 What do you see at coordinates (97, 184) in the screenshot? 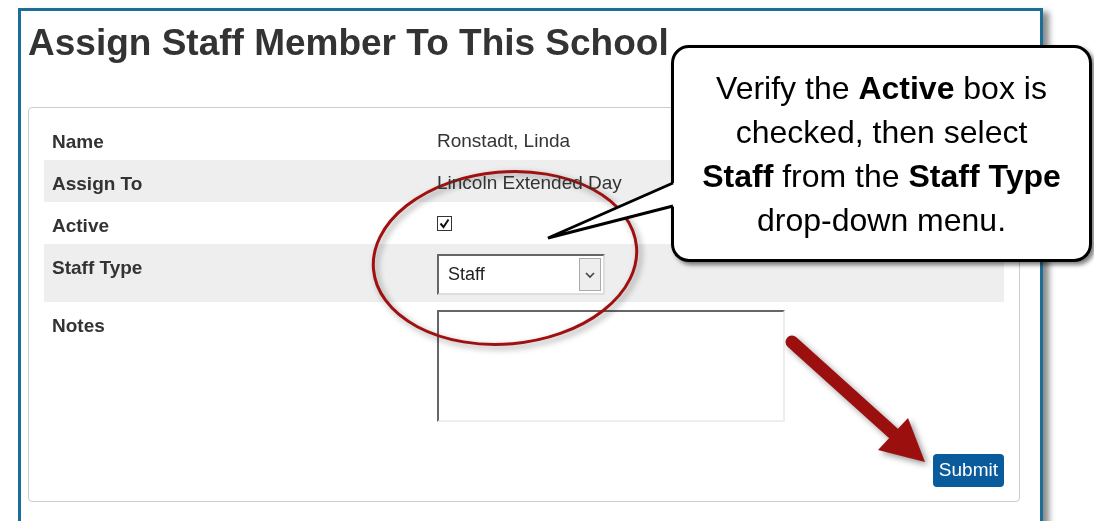
I see `field-label: Assign To` at bounding box center [97, 184].